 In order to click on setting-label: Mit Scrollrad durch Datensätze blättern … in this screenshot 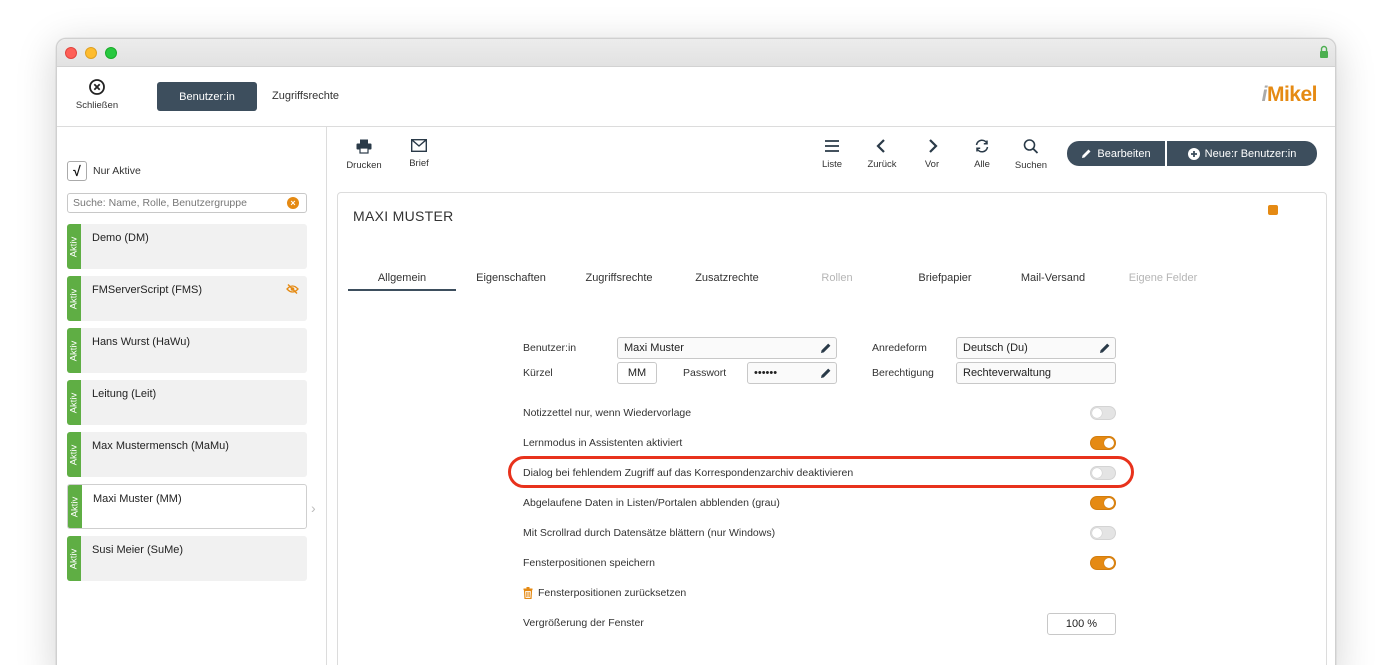, I will do `click(649, 533)`.